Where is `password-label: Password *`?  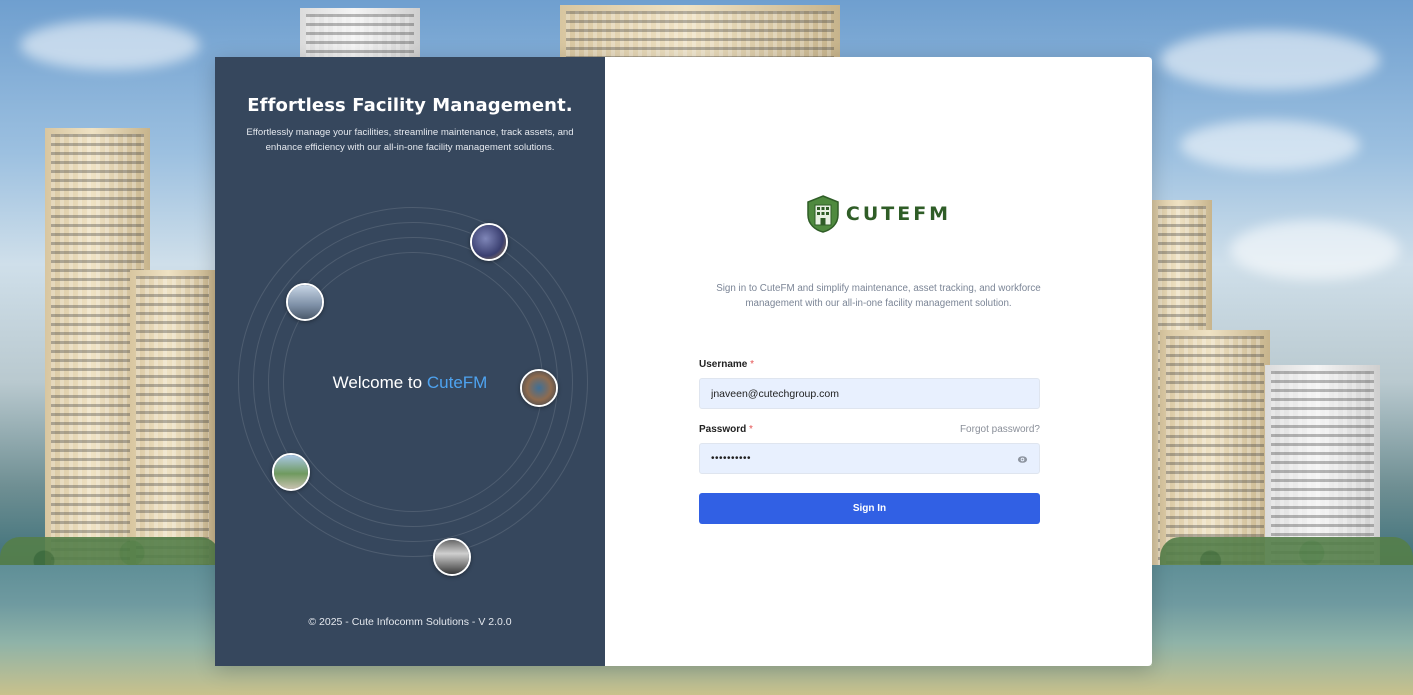
password-label: Password * is located at coordinates (726, 429).